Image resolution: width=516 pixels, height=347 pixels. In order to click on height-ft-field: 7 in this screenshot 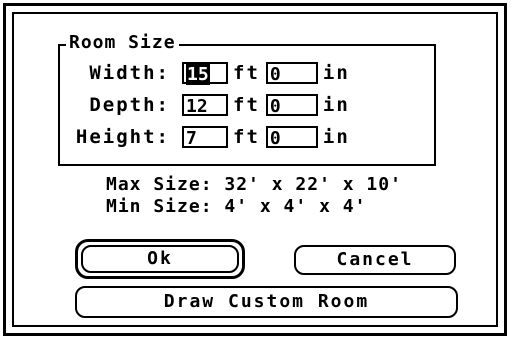, I will do `click(205, 137)`.